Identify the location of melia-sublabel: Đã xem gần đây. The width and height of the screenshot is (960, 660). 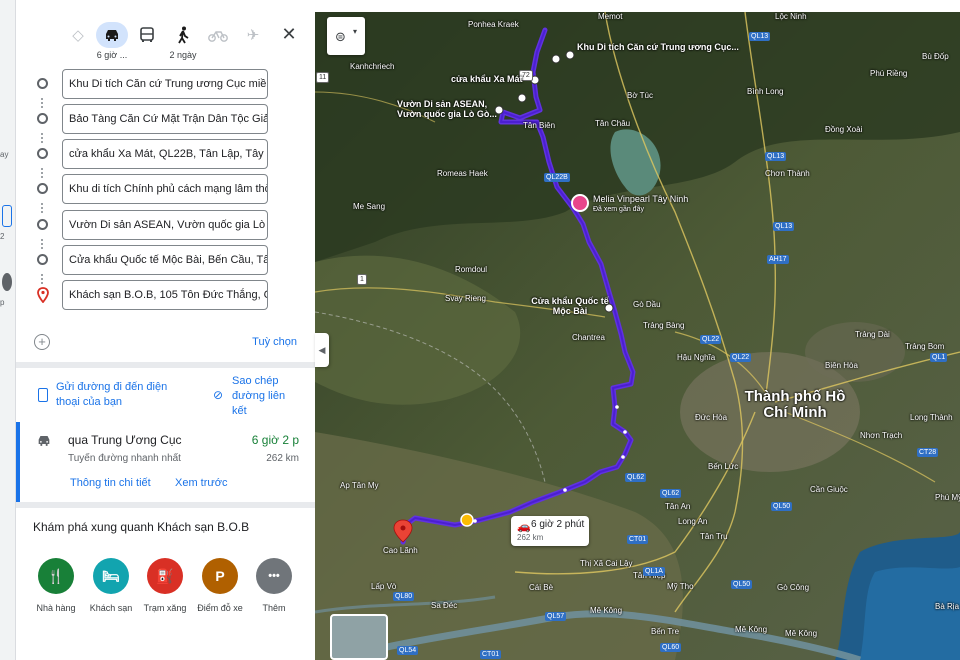
(618, 209).